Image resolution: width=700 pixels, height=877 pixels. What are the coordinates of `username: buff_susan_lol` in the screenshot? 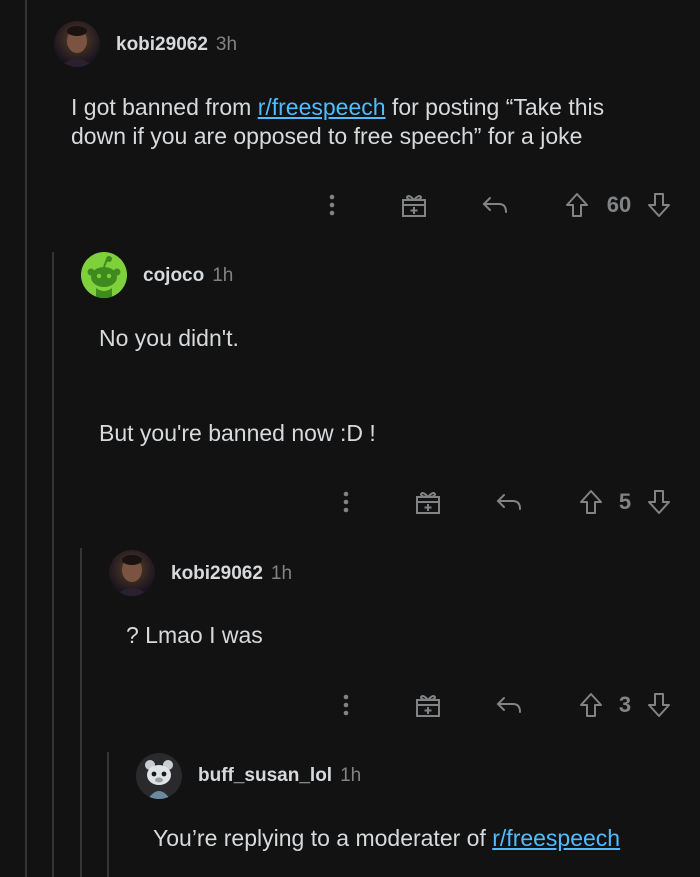 It's located at (265, 776).